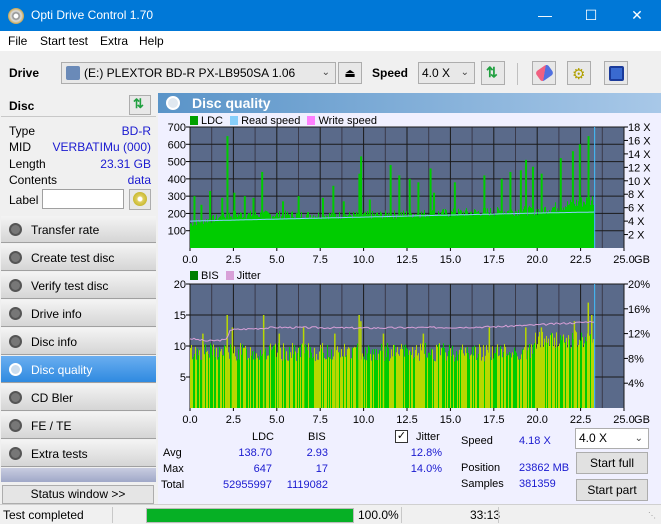 The height and width of the screenshot is (524, 661). Describe the element at coordinates (78, 453) in the screenshot. I see `nav-extra-tests: Extra tests` at that location.